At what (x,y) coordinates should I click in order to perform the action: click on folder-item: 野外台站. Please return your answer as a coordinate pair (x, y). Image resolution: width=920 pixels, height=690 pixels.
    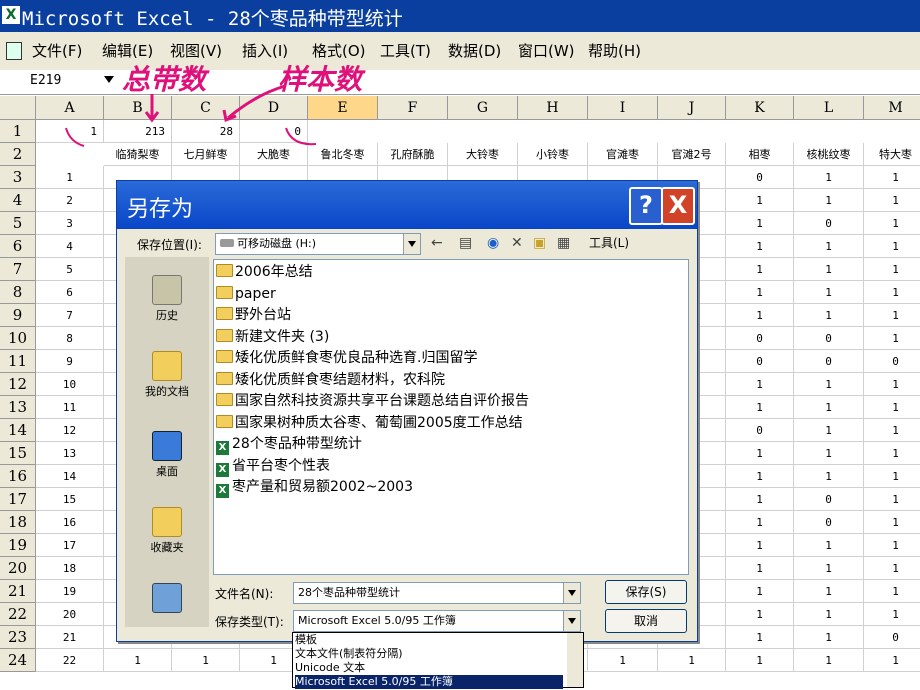
    Looking at the image, I should click on (253, 315).